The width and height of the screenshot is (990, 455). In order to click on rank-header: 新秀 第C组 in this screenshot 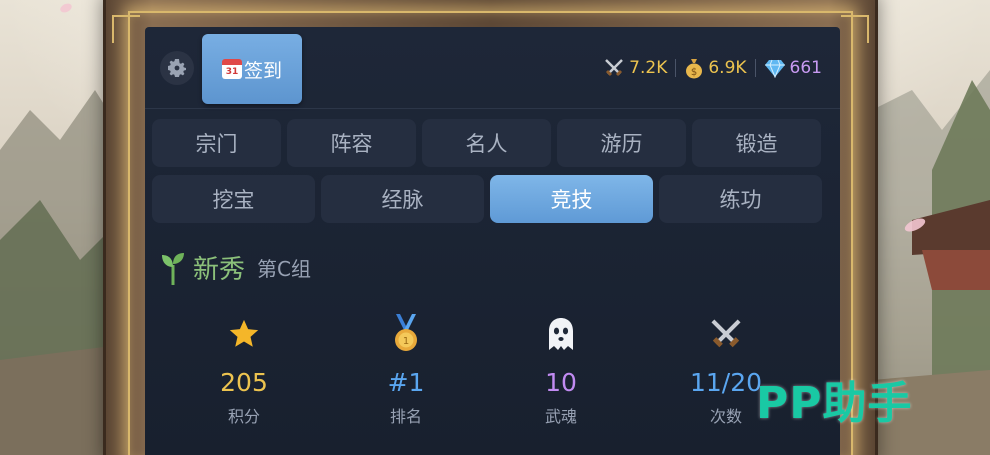, I will do `click(235, 267)`.